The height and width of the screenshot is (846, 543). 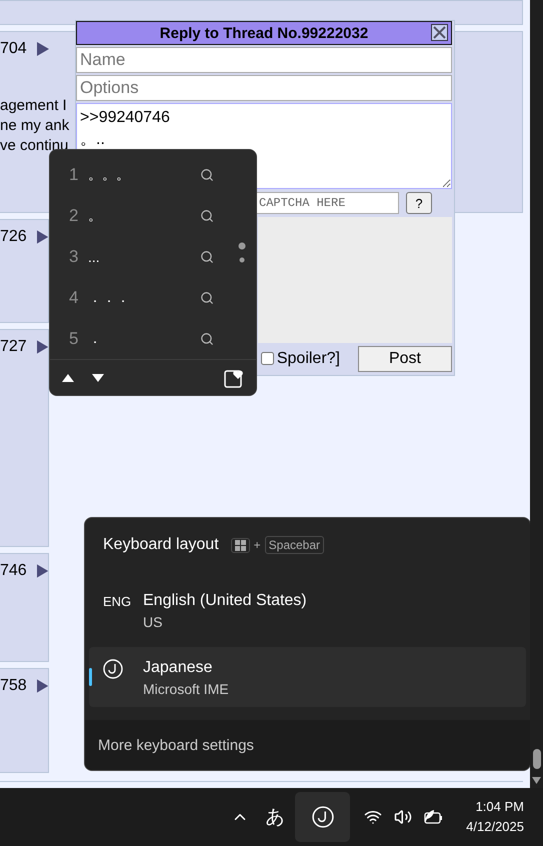 What do you see at coordinates (307, 677) in the screenshot?
I see `layout-option: Japanese Microsoft IME` at bounding box center [307, 677].